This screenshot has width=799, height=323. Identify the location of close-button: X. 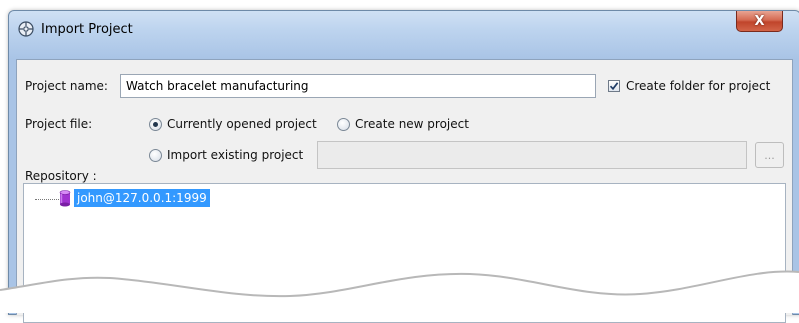
(759, 21).